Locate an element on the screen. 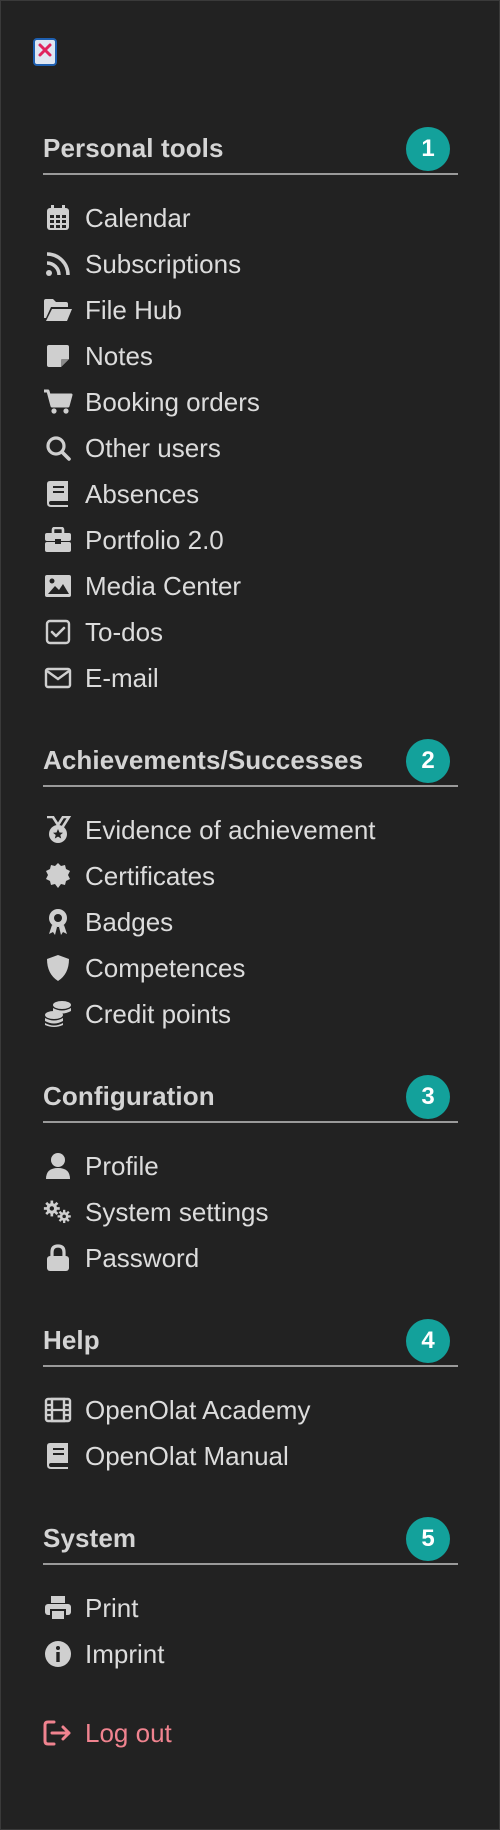 This screenshot has width=500, height=1830. menu-item-label: Media Center is located at coordinates (163, 585).